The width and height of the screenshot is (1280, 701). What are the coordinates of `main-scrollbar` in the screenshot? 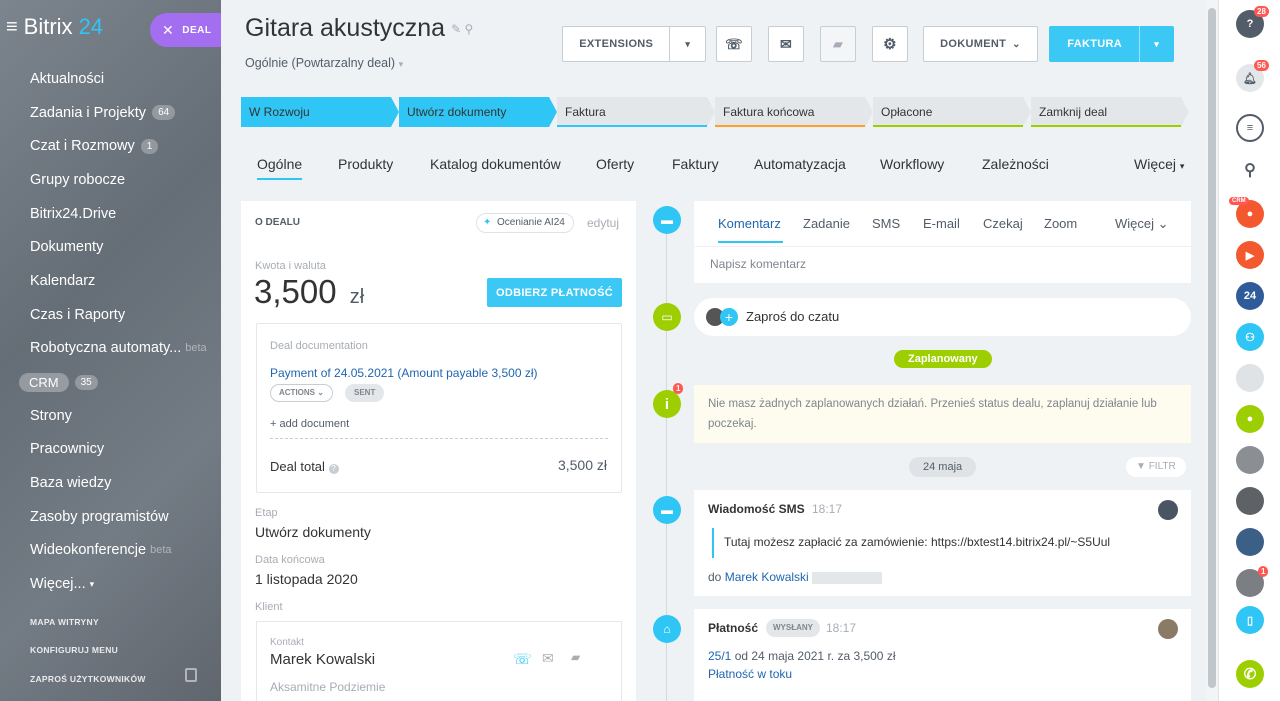 It's located at (1212, 350).